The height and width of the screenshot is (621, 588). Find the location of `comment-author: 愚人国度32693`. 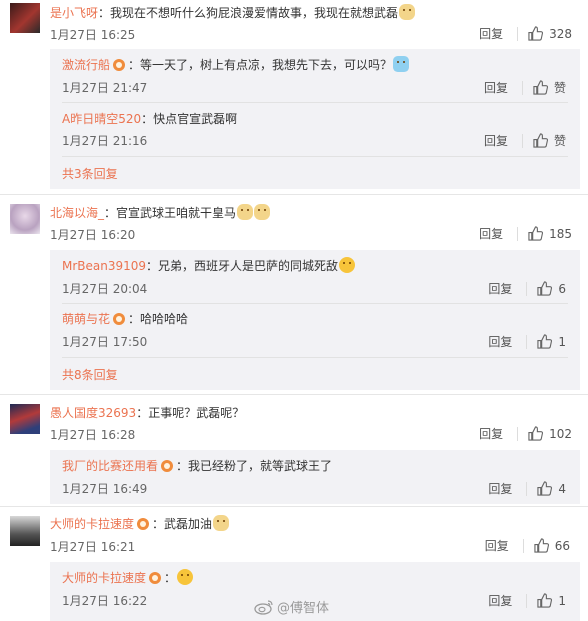

comment-author: 愚人国度32693 is located at coordinates (93, 413).